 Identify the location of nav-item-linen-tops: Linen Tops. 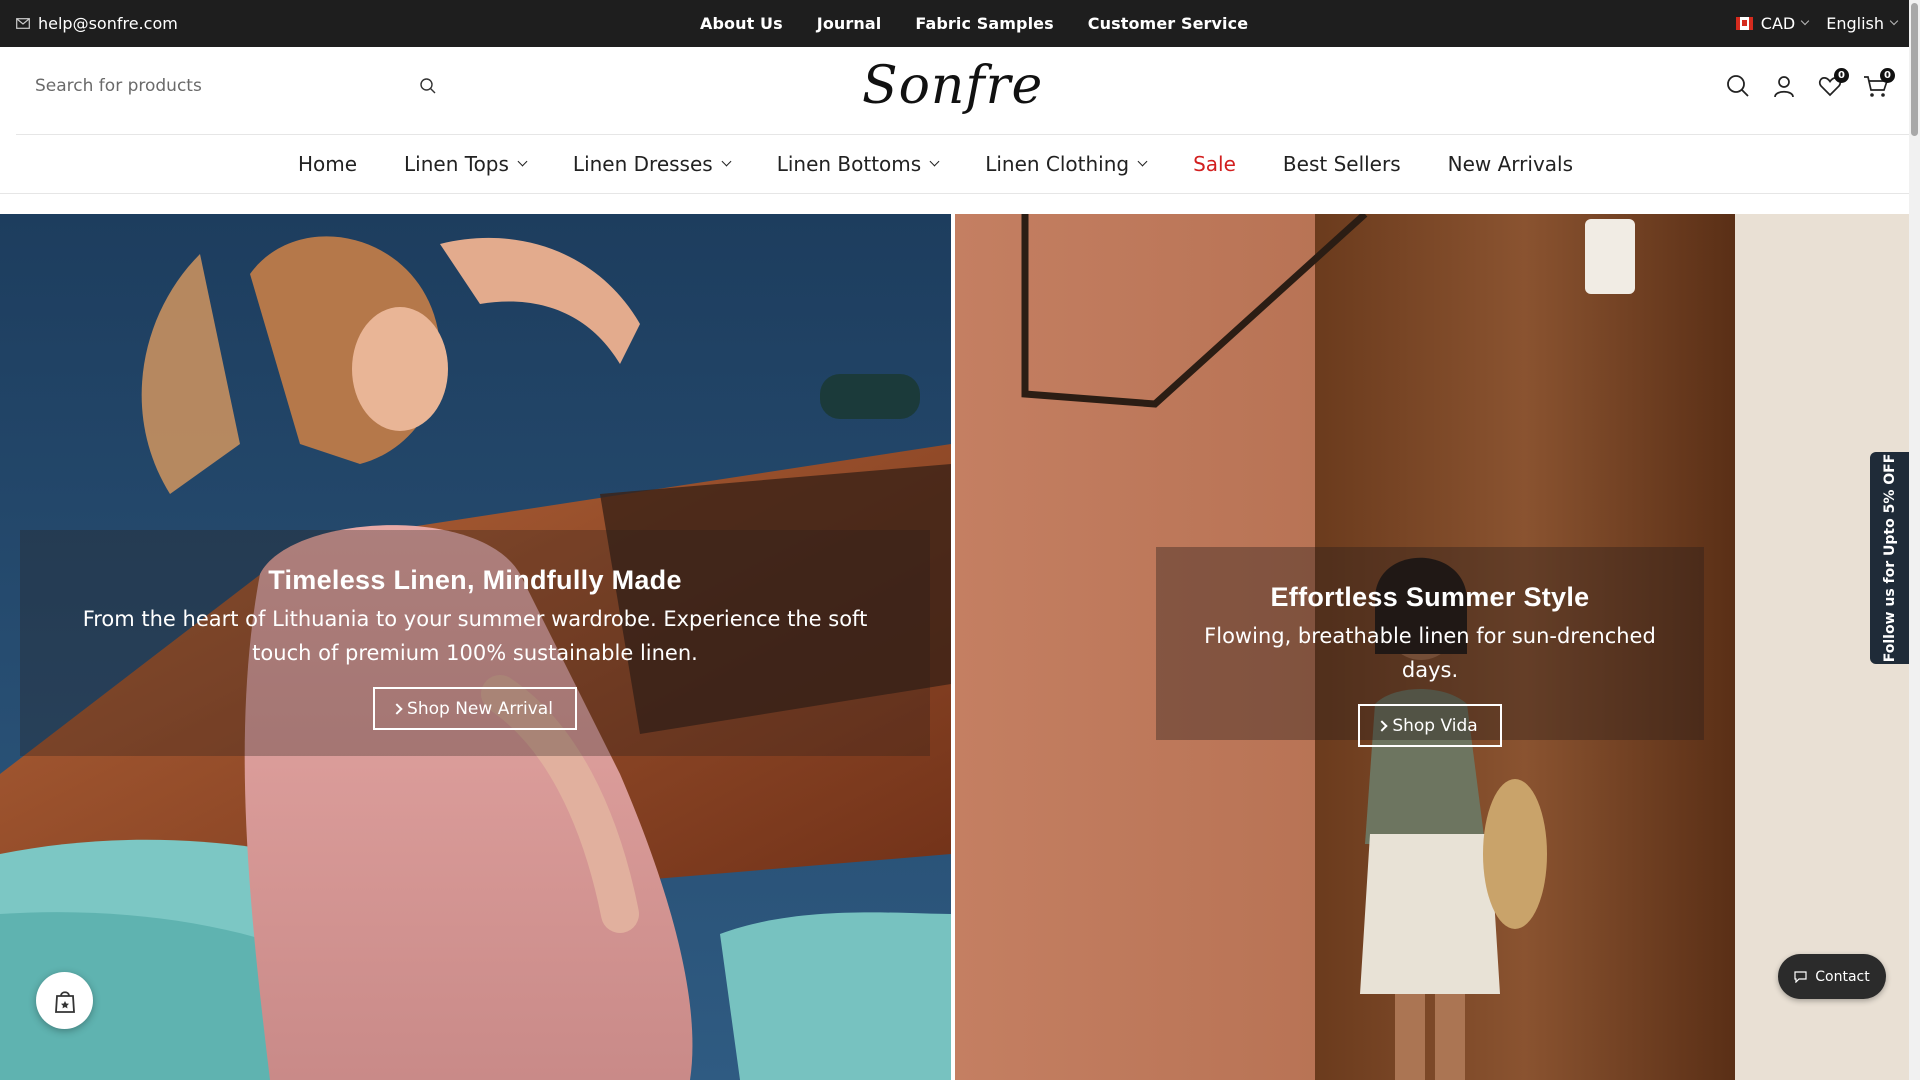
(466, 164).